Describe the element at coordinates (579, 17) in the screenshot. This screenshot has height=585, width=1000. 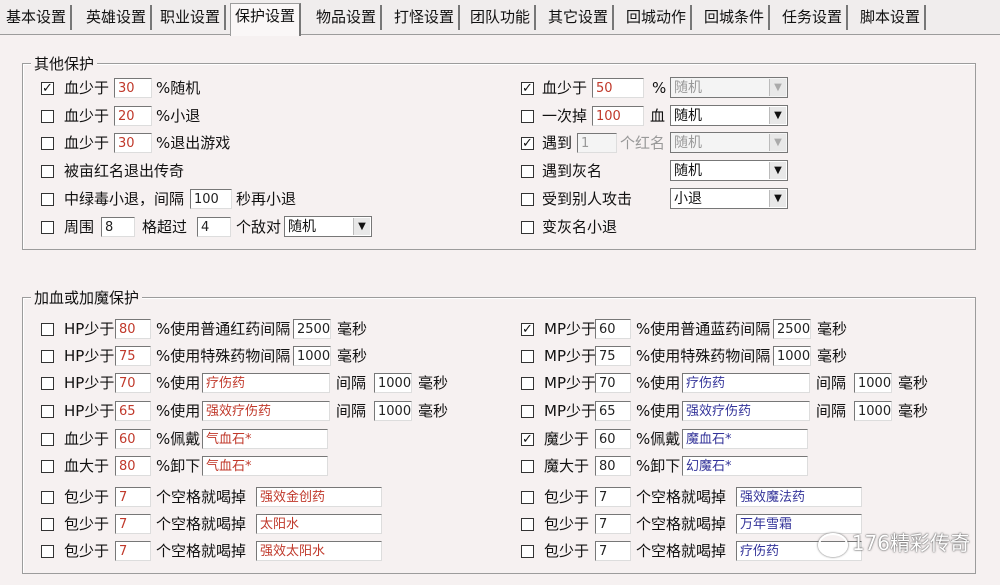
I see `tab-other: 其它设置` at that location.